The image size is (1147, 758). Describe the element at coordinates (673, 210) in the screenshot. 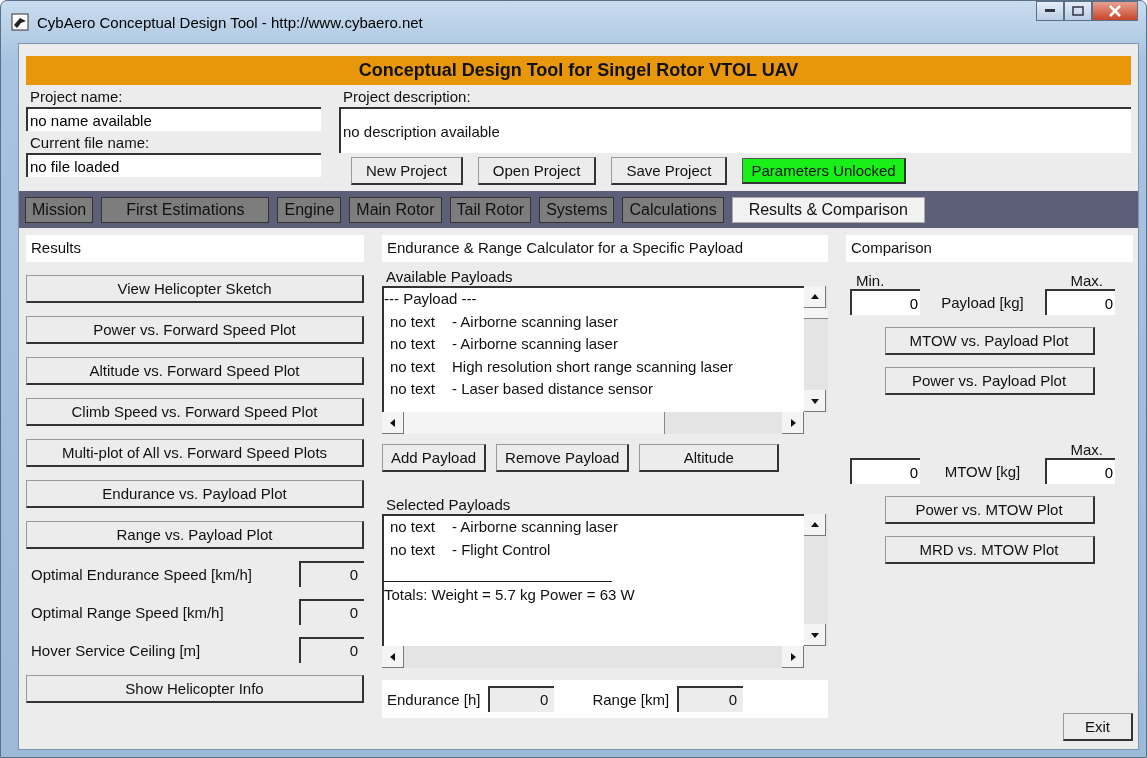

I see `tab: Calculations` at that location.